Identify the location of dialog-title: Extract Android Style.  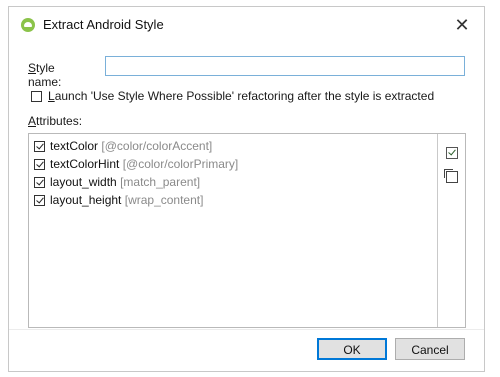
(103, 24).